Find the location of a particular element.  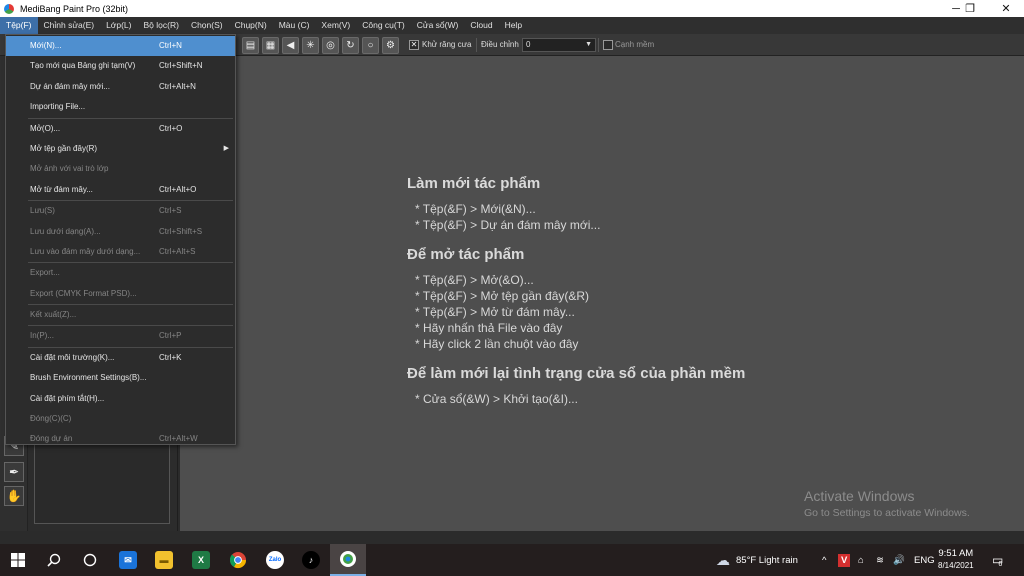

file-menu-item: Mở ảnh với vai trò lớp is located at coordinates (120, 169).